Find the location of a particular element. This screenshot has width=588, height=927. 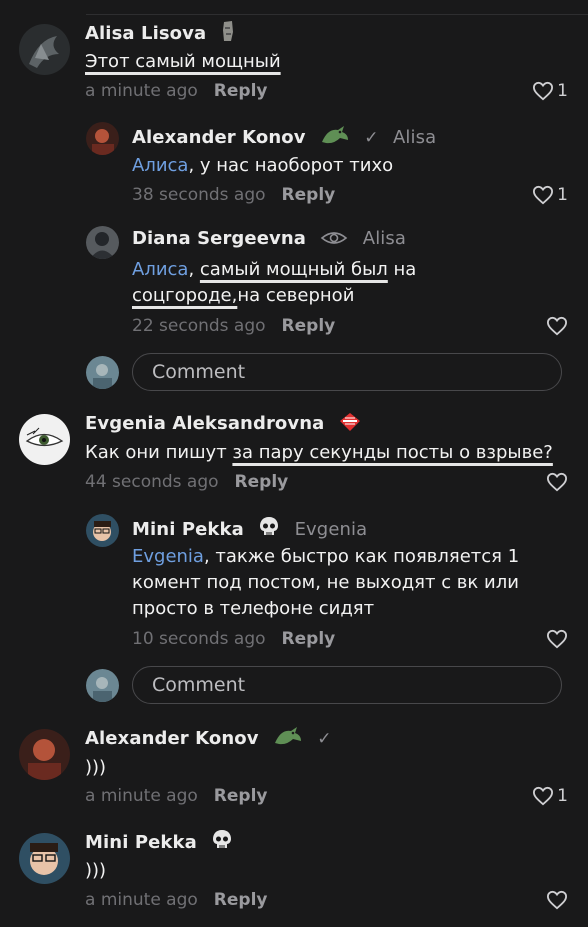

comment-text: Этот самый мощный is located at coordinates (183, 62).